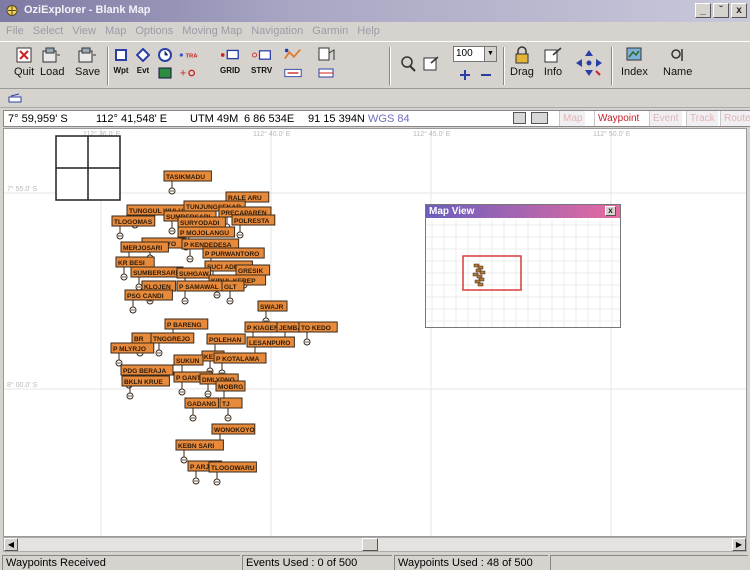  Describe the element at coordinates (233, 292) in the screenshot. I see `waypoint-marker: GLT` at that location.